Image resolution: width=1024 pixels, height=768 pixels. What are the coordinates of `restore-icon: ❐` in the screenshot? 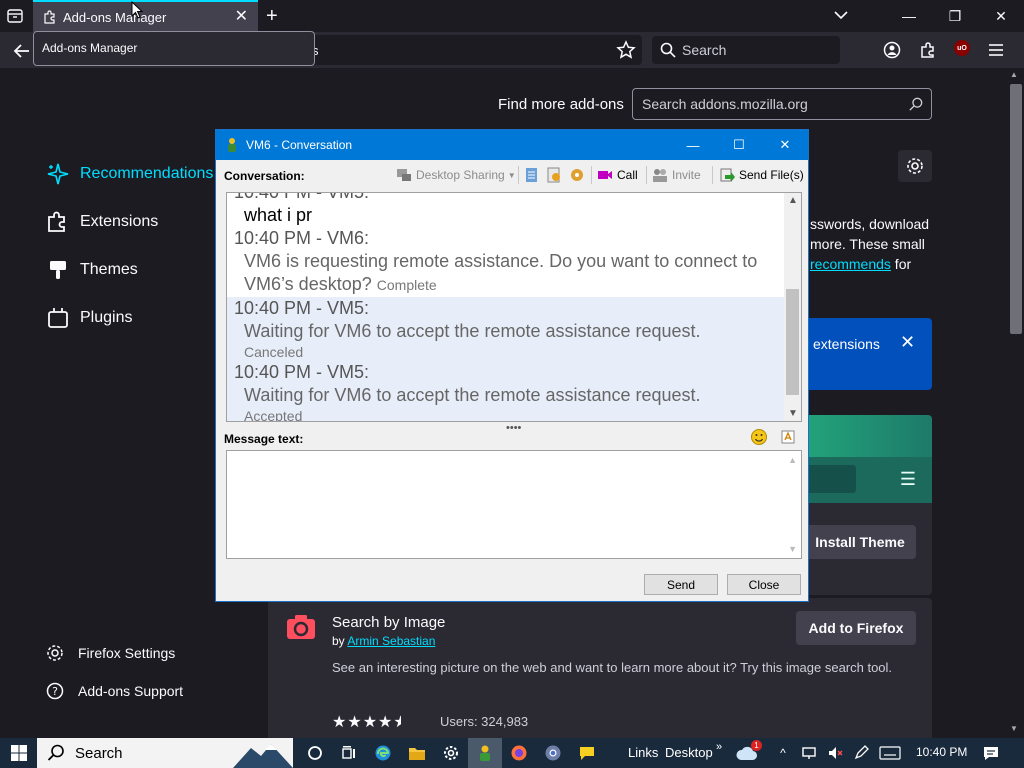 It's located at (955, 16).